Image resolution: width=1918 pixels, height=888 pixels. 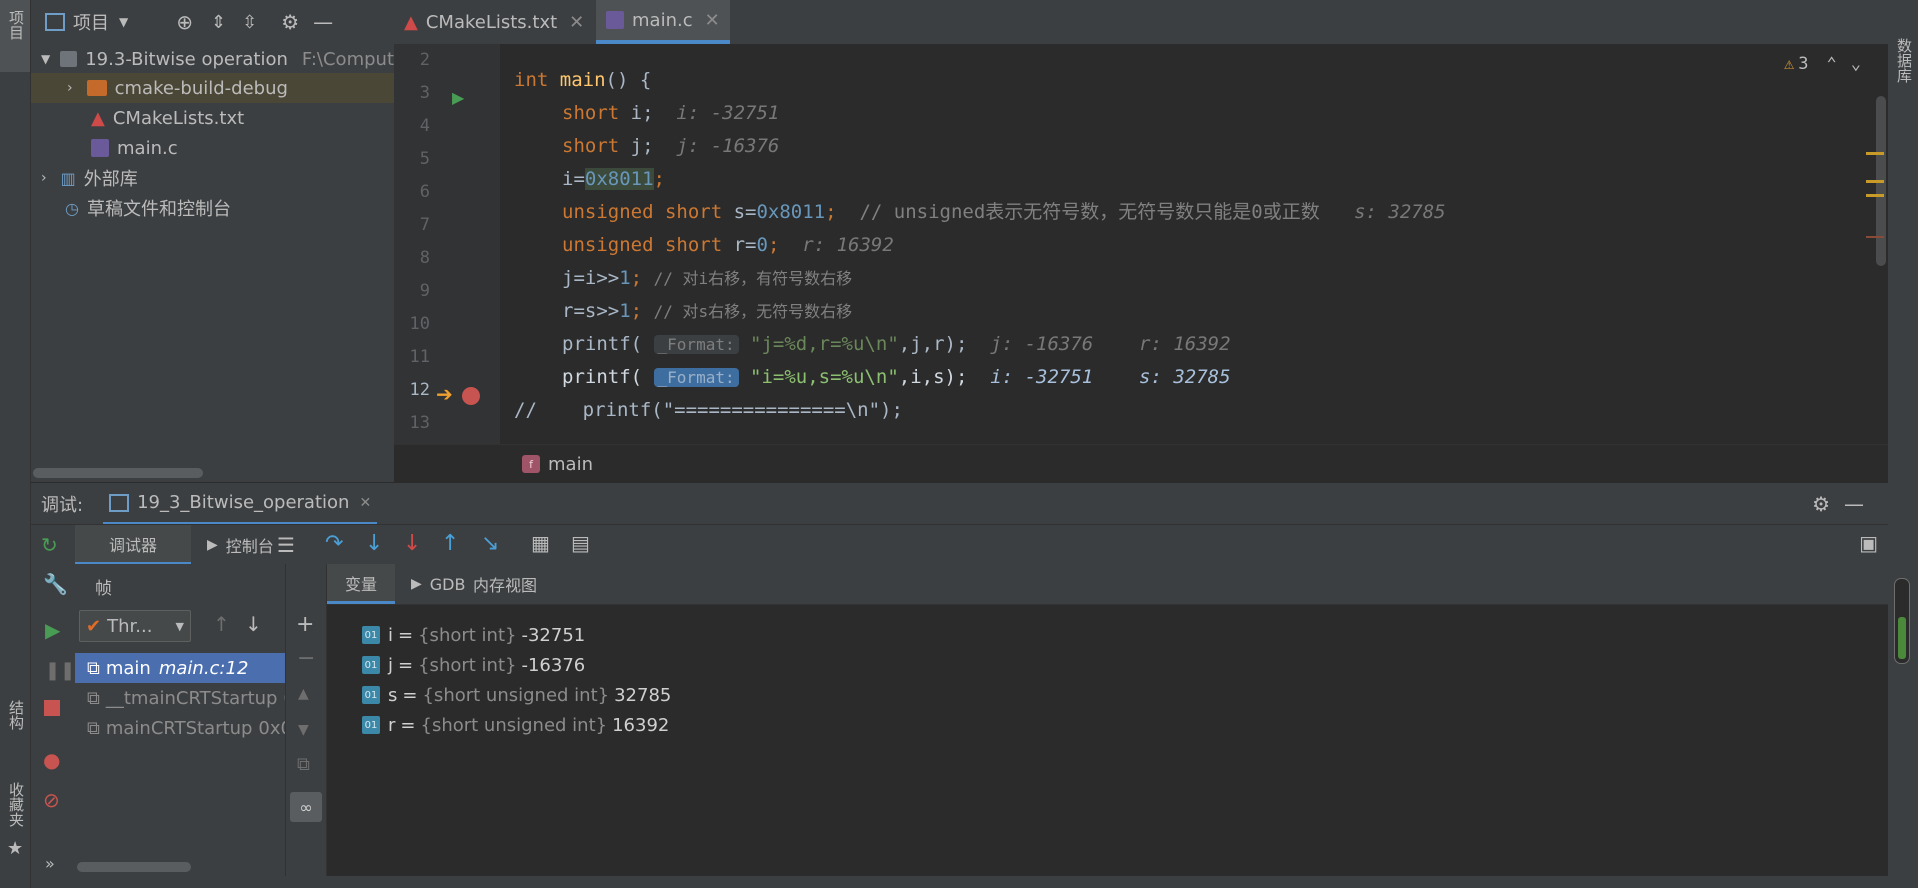 What do you see at coordinates (180, 698) in the screenshot?
I see `frame-item-tmaincrtstartup: ⧉ __tmainCRTStartup 0` at bounding box center [180, 698].